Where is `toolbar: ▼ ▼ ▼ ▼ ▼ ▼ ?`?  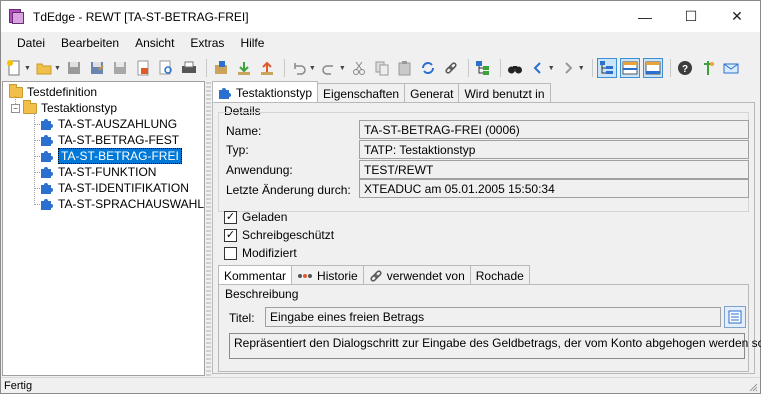 toolbar: ▼ ▼ ▼ ▼ ▼ ▼ ? is located at coordinates (380, 68).